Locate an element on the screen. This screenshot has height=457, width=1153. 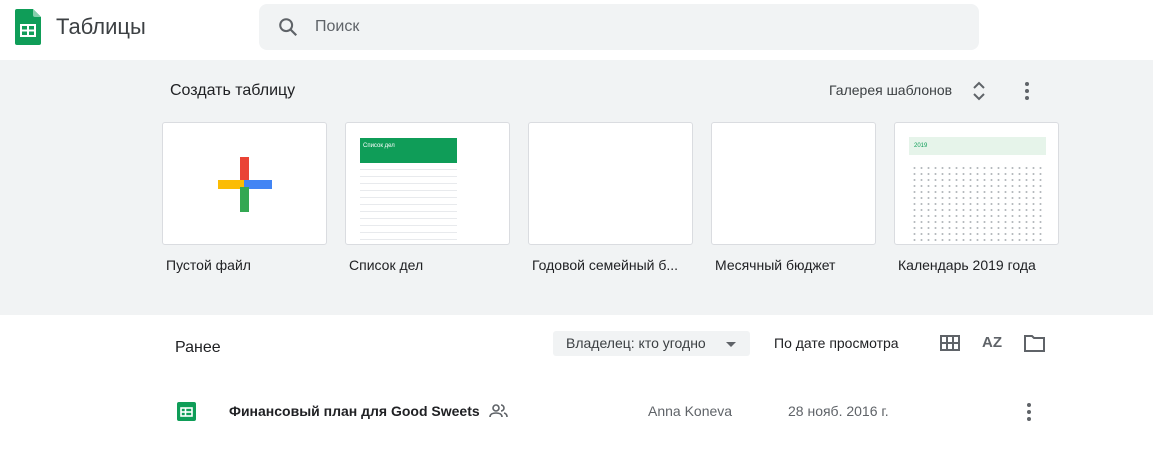
template-label: Пустой файл is located at coordinates (208, 265).